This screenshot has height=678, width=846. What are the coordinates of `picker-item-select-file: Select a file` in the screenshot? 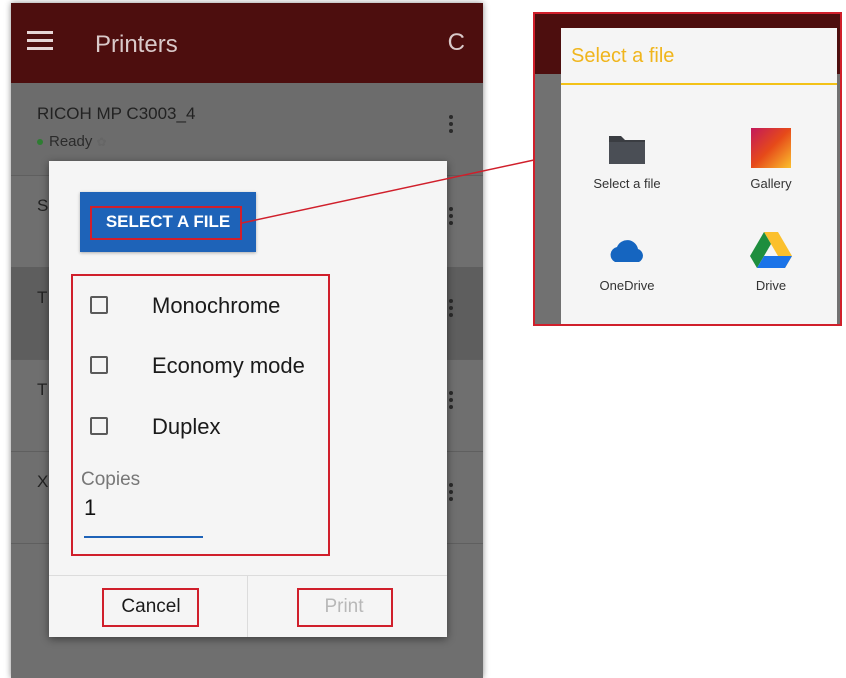 It's located at (627, 158).